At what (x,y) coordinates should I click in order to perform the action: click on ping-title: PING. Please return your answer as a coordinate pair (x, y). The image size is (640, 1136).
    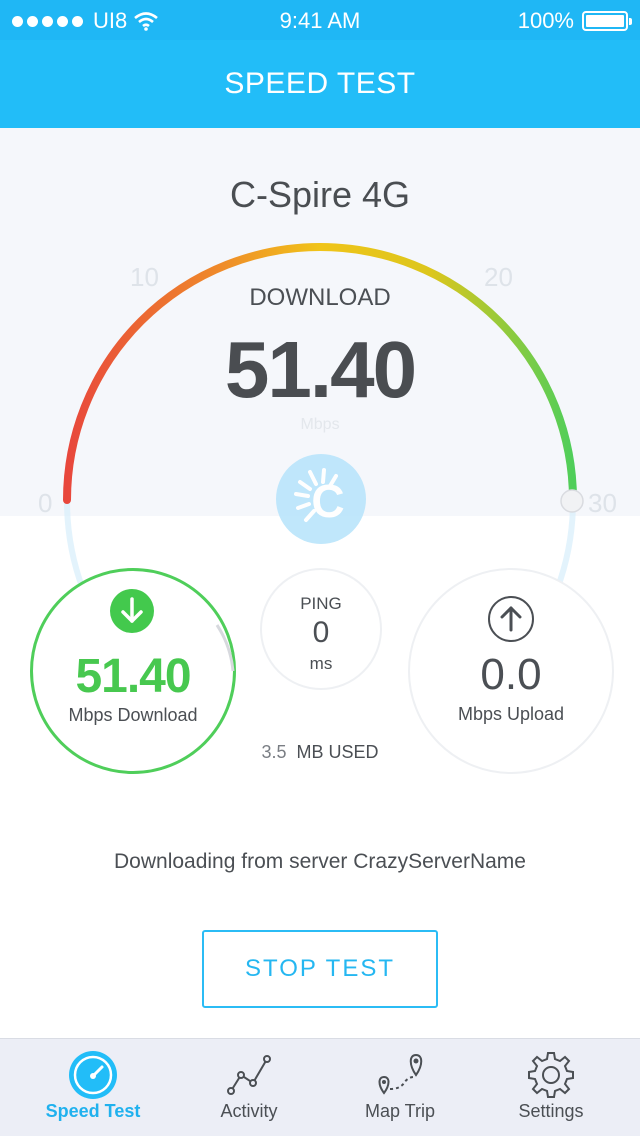
    Looking at the image, I should click on (321, 603).